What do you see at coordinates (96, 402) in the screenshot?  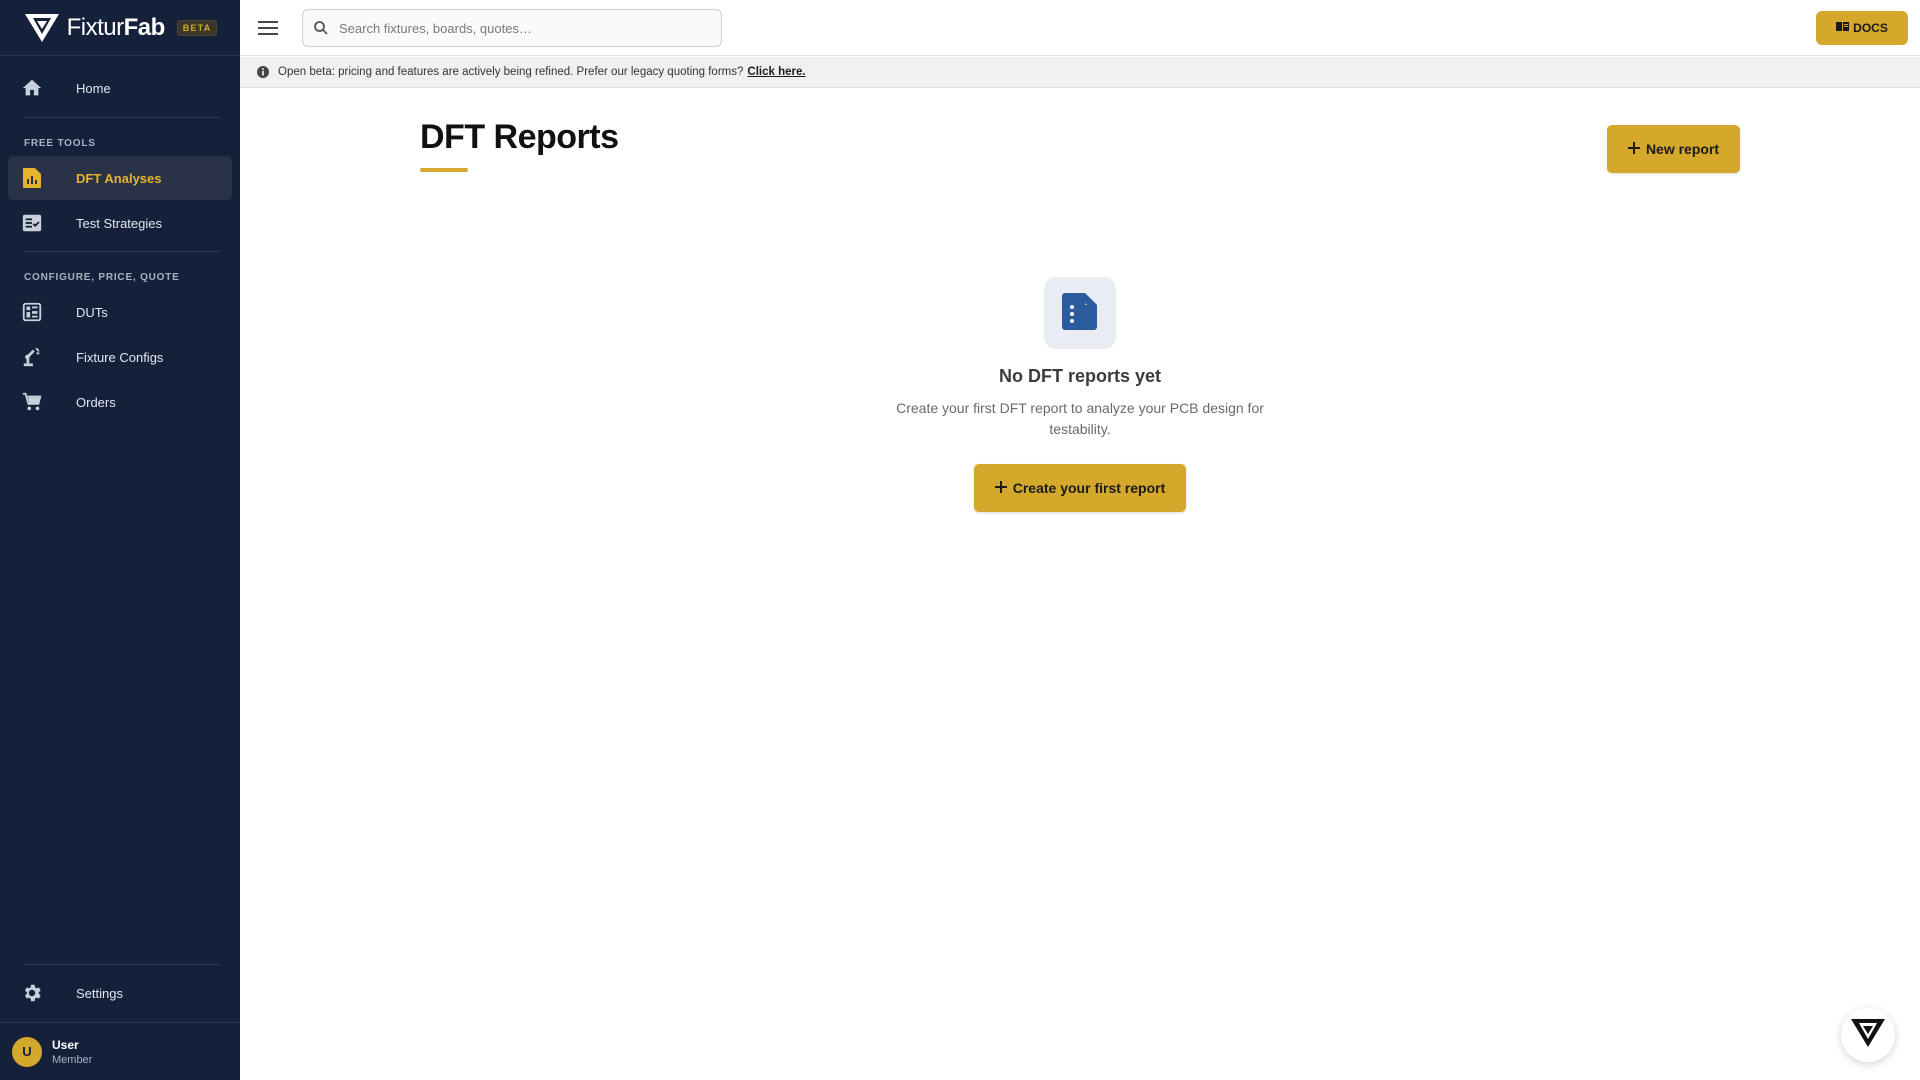 I see `sidebar-item-label: Orders` at bounding box center [96, 402].